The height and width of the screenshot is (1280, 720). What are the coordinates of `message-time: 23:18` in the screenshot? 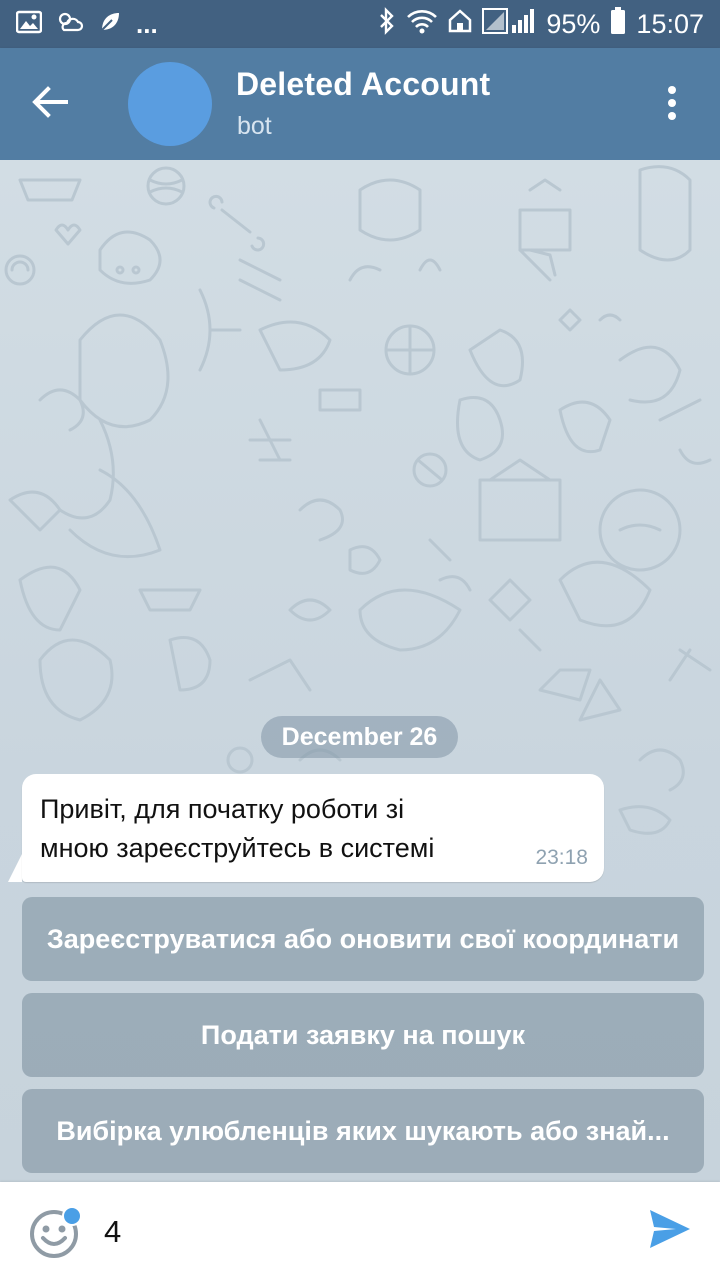 It's located at (561, 857).